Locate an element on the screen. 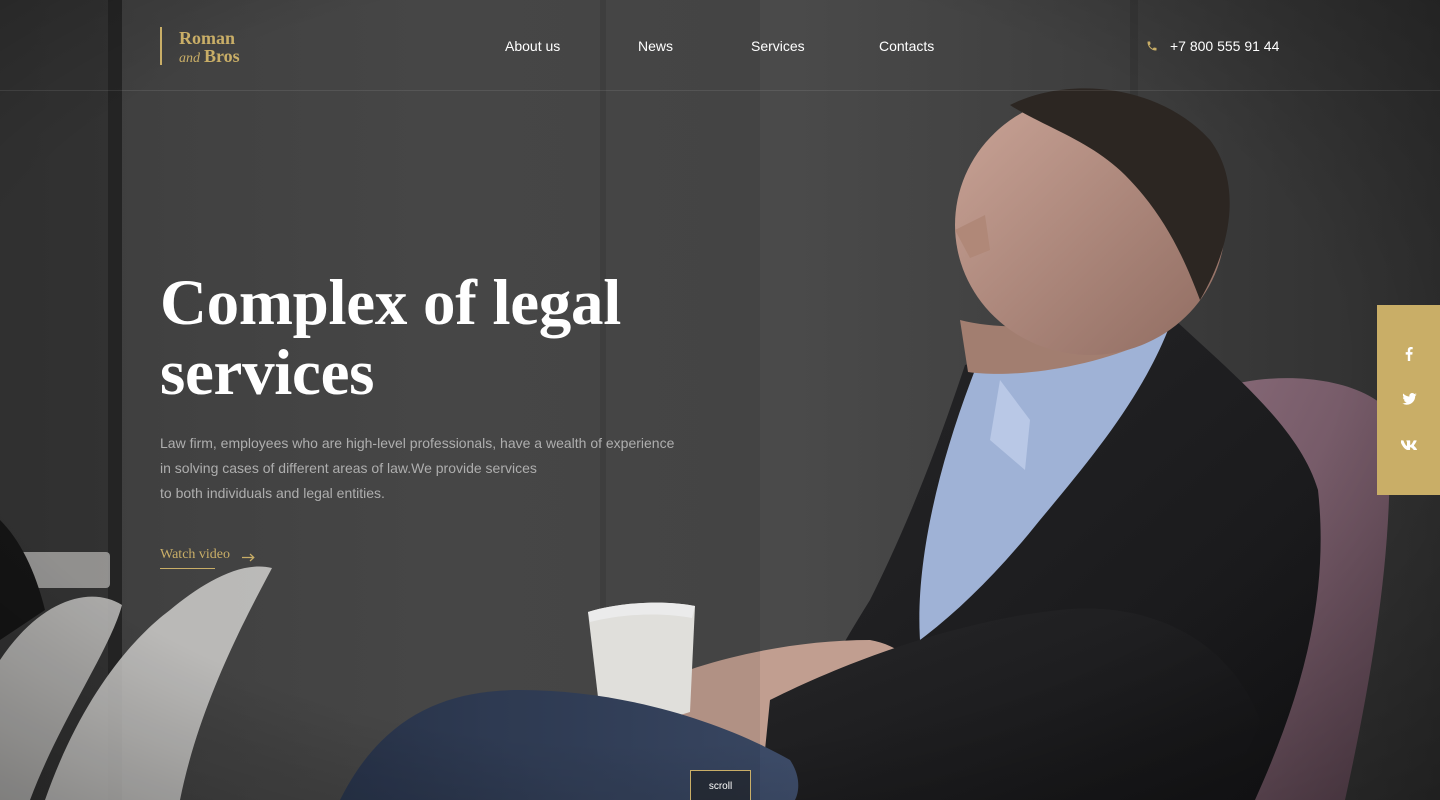  facebook-glyph is located at coordinates (1409, 354).